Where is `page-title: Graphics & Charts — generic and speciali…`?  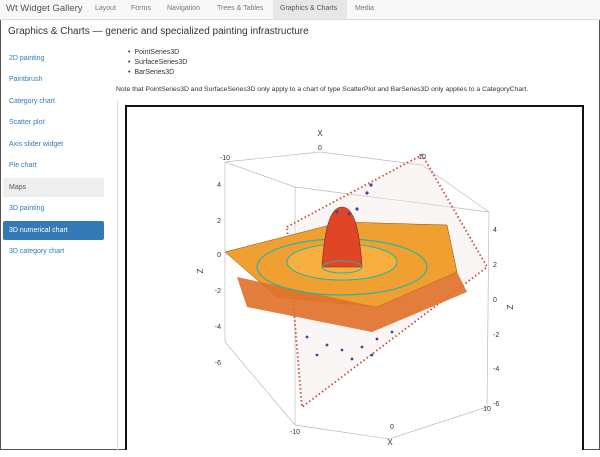
page-title: Graphics & Charts — generic and speciali… is located at coordinates (158, 31).